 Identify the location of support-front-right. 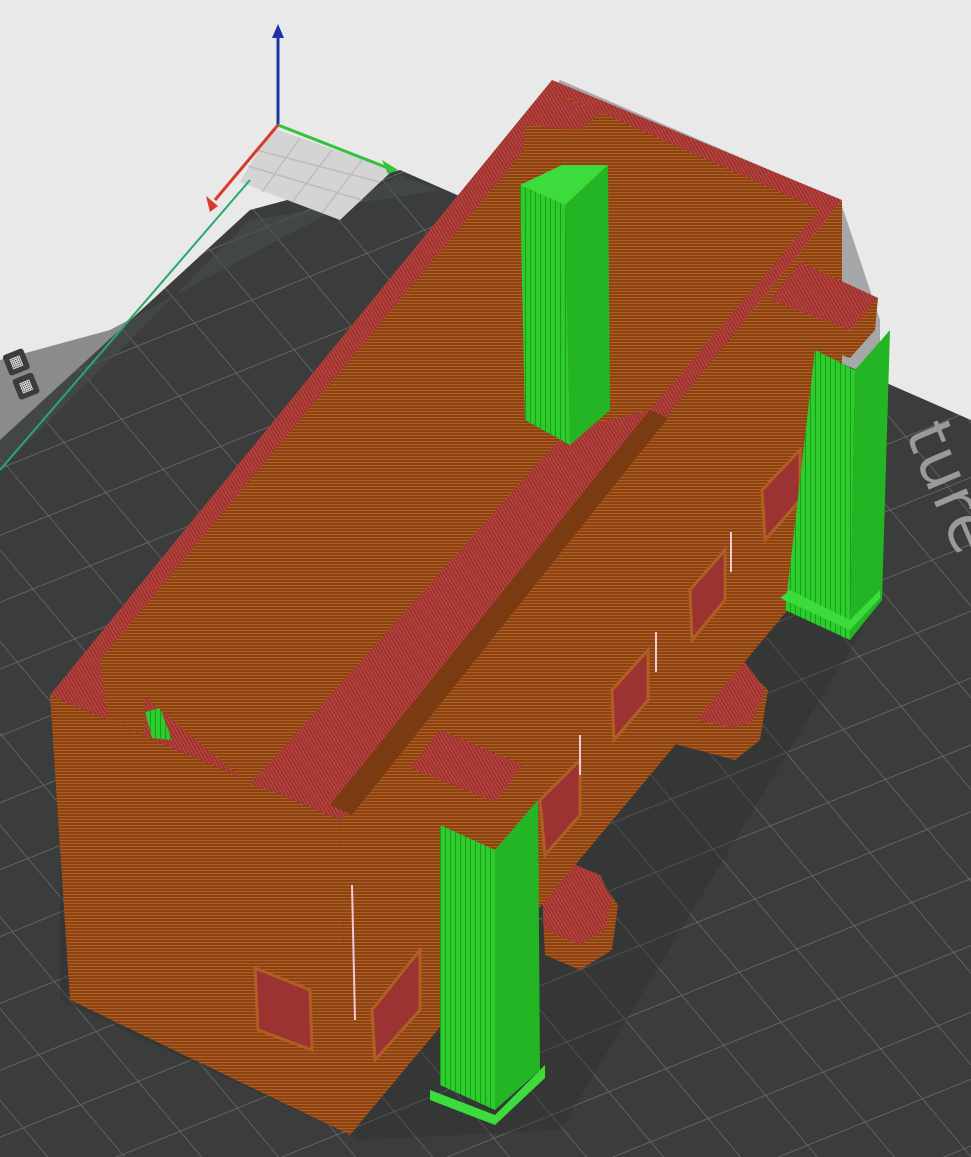
(487, 962).